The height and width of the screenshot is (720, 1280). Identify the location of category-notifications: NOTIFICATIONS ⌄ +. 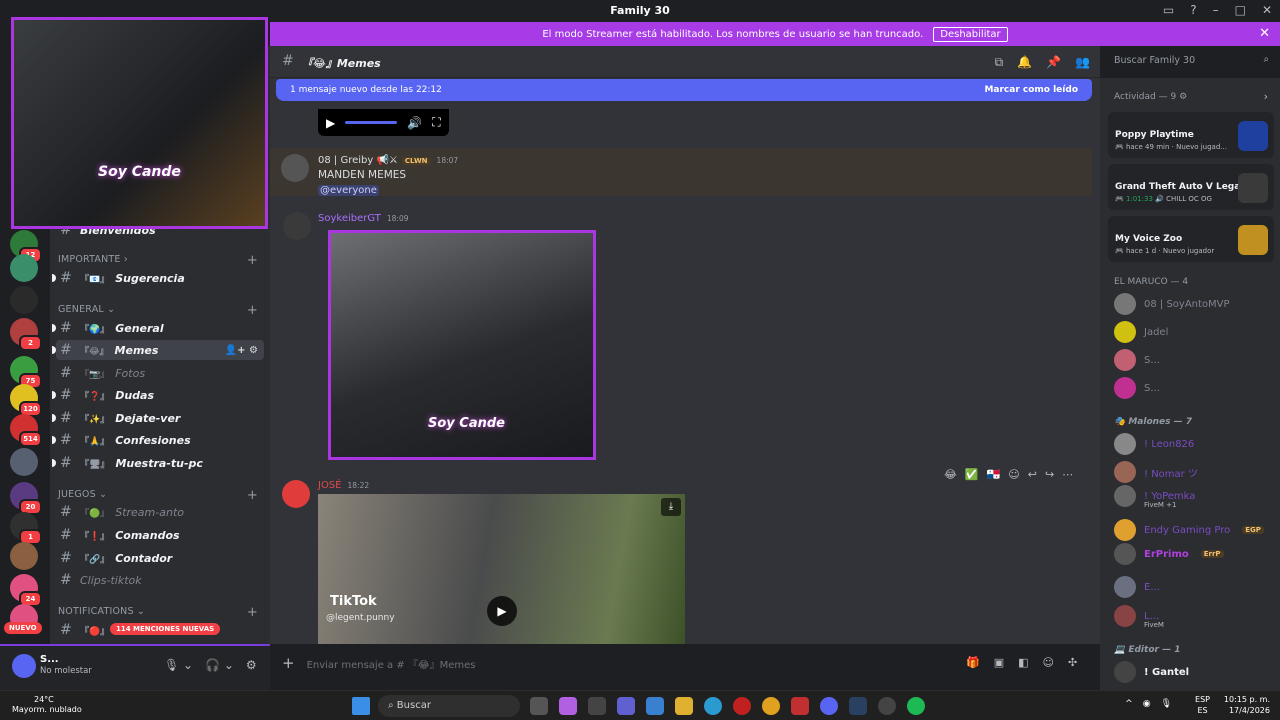
(158, 612).